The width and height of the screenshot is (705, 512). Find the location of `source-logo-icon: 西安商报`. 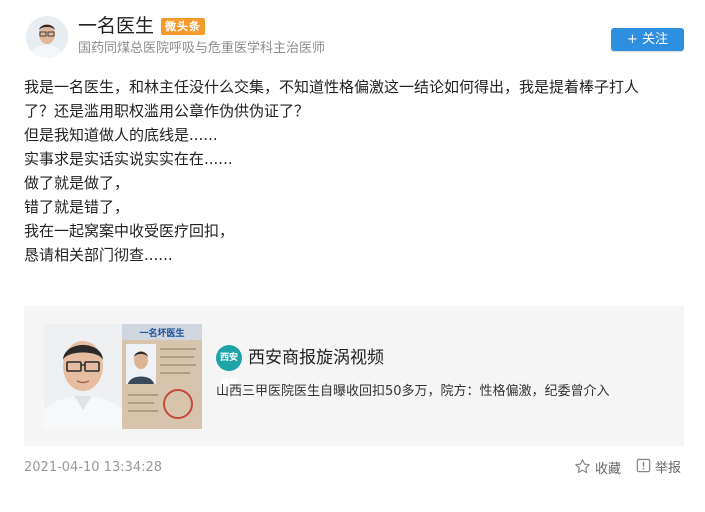

source-logo-icon: 西安商报 is located at coordinates (229, 367).